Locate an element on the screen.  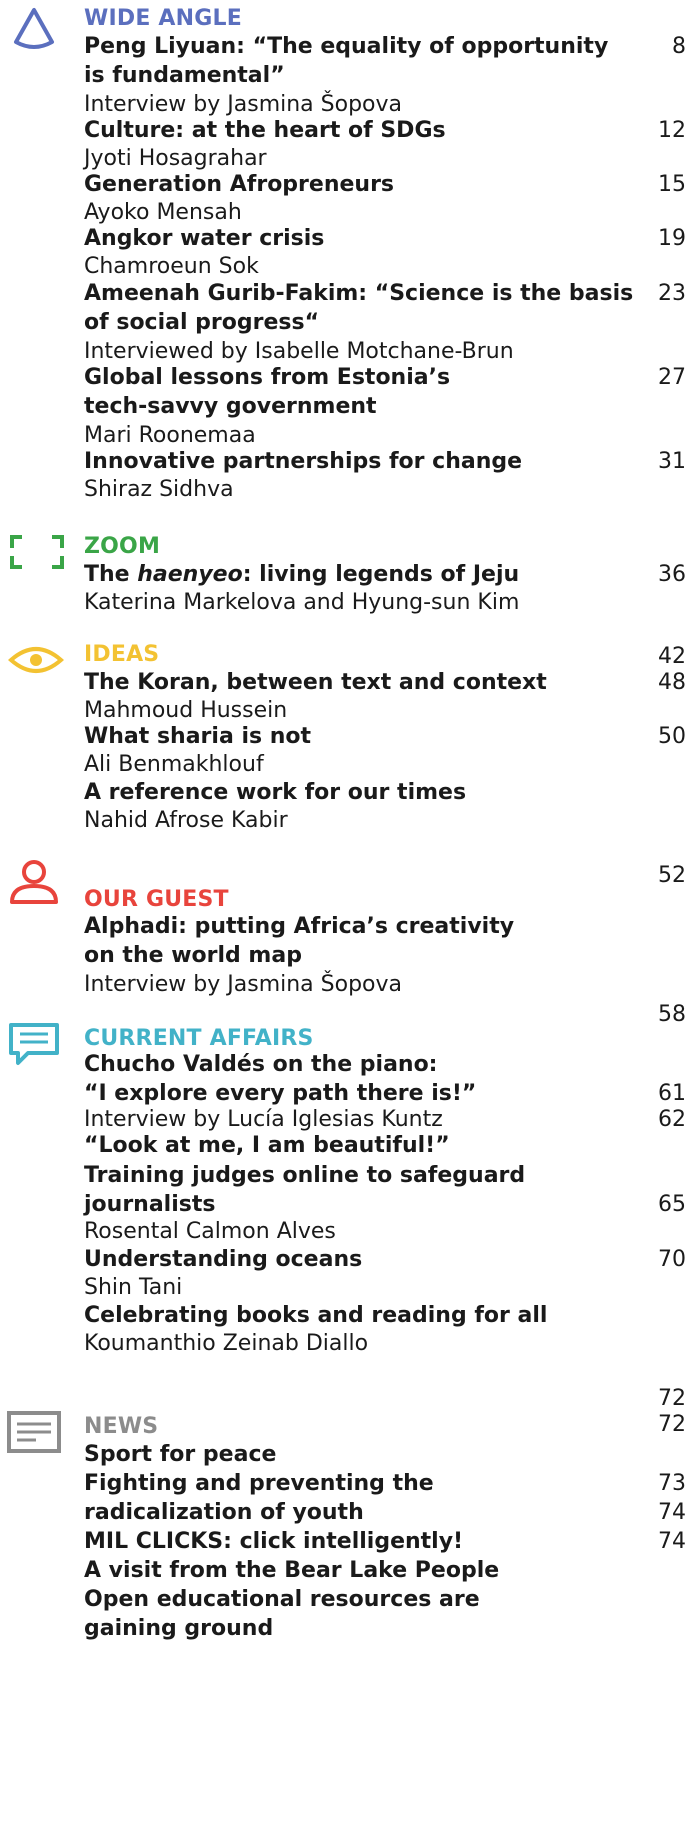
article-title: What sharia is not is located at coordinates (197, 737).